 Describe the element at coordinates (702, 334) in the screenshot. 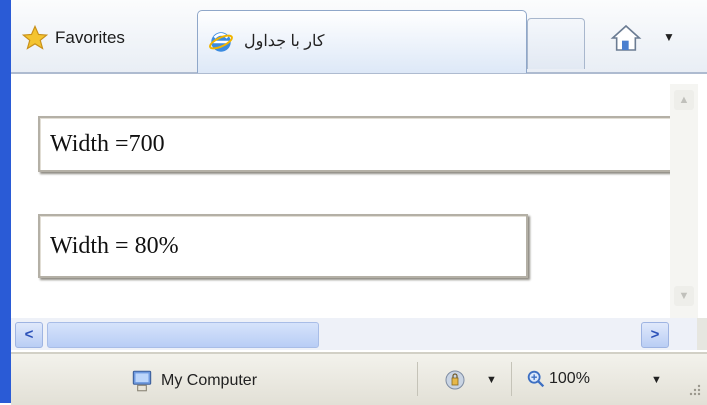

I see `scrollbar-corner` at that location.